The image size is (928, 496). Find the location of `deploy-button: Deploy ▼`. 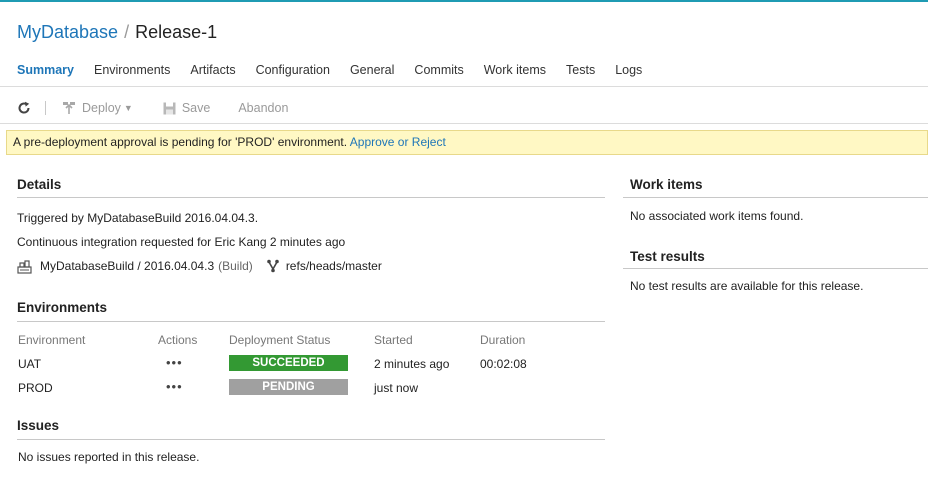

deploy-button: Deploy ▼ is located at coordinates (97, 108).